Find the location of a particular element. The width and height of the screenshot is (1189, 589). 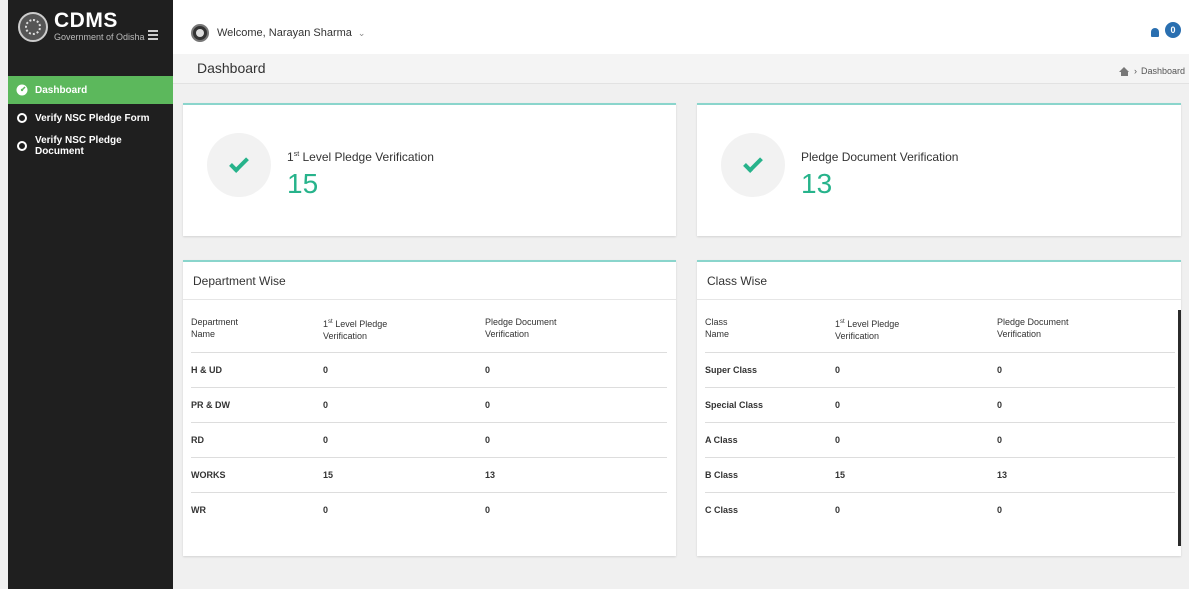

notification-badge: 0 is located at coordinates (1173, 30).